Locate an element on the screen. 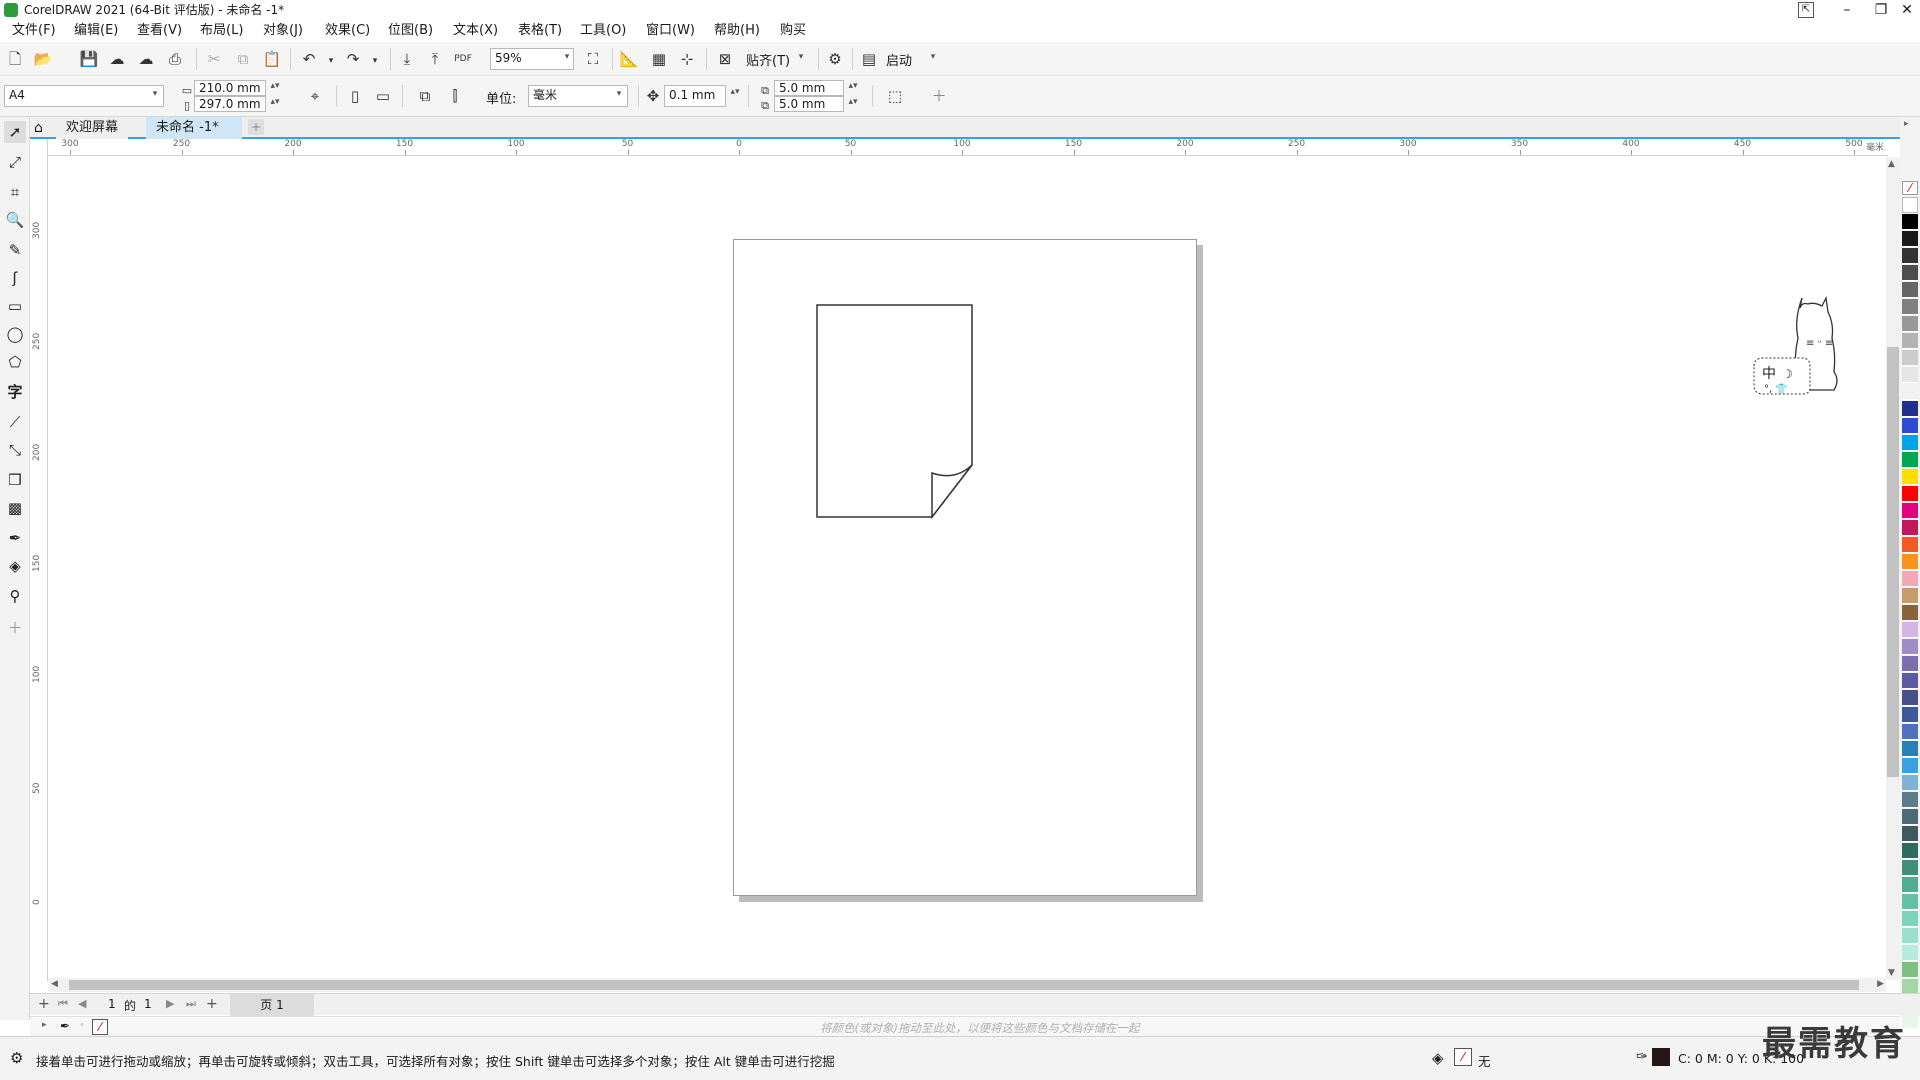  menu-item: 帮助(H) is located at coordinates (737, 31).